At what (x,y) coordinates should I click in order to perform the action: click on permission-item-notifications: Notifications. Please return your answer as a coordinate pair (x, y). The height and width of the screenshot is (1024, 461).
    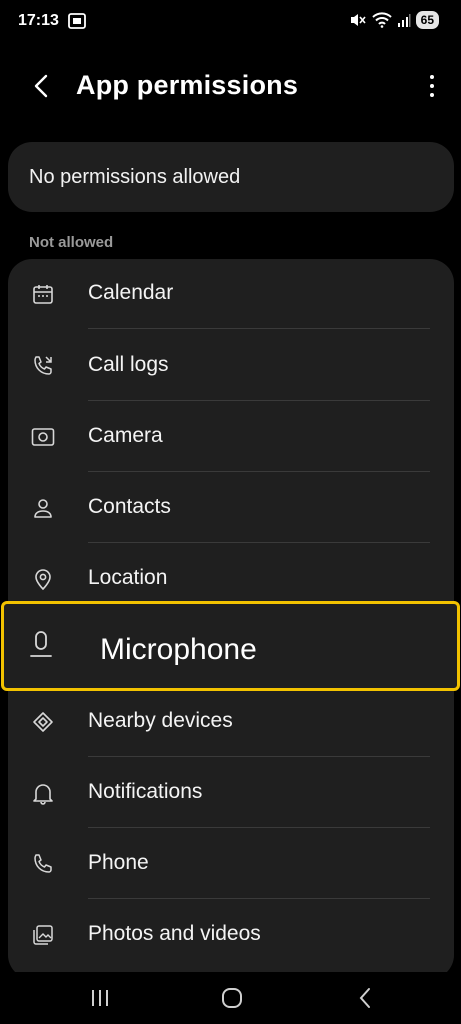
    Looking at the image, I should click on (231, 793).